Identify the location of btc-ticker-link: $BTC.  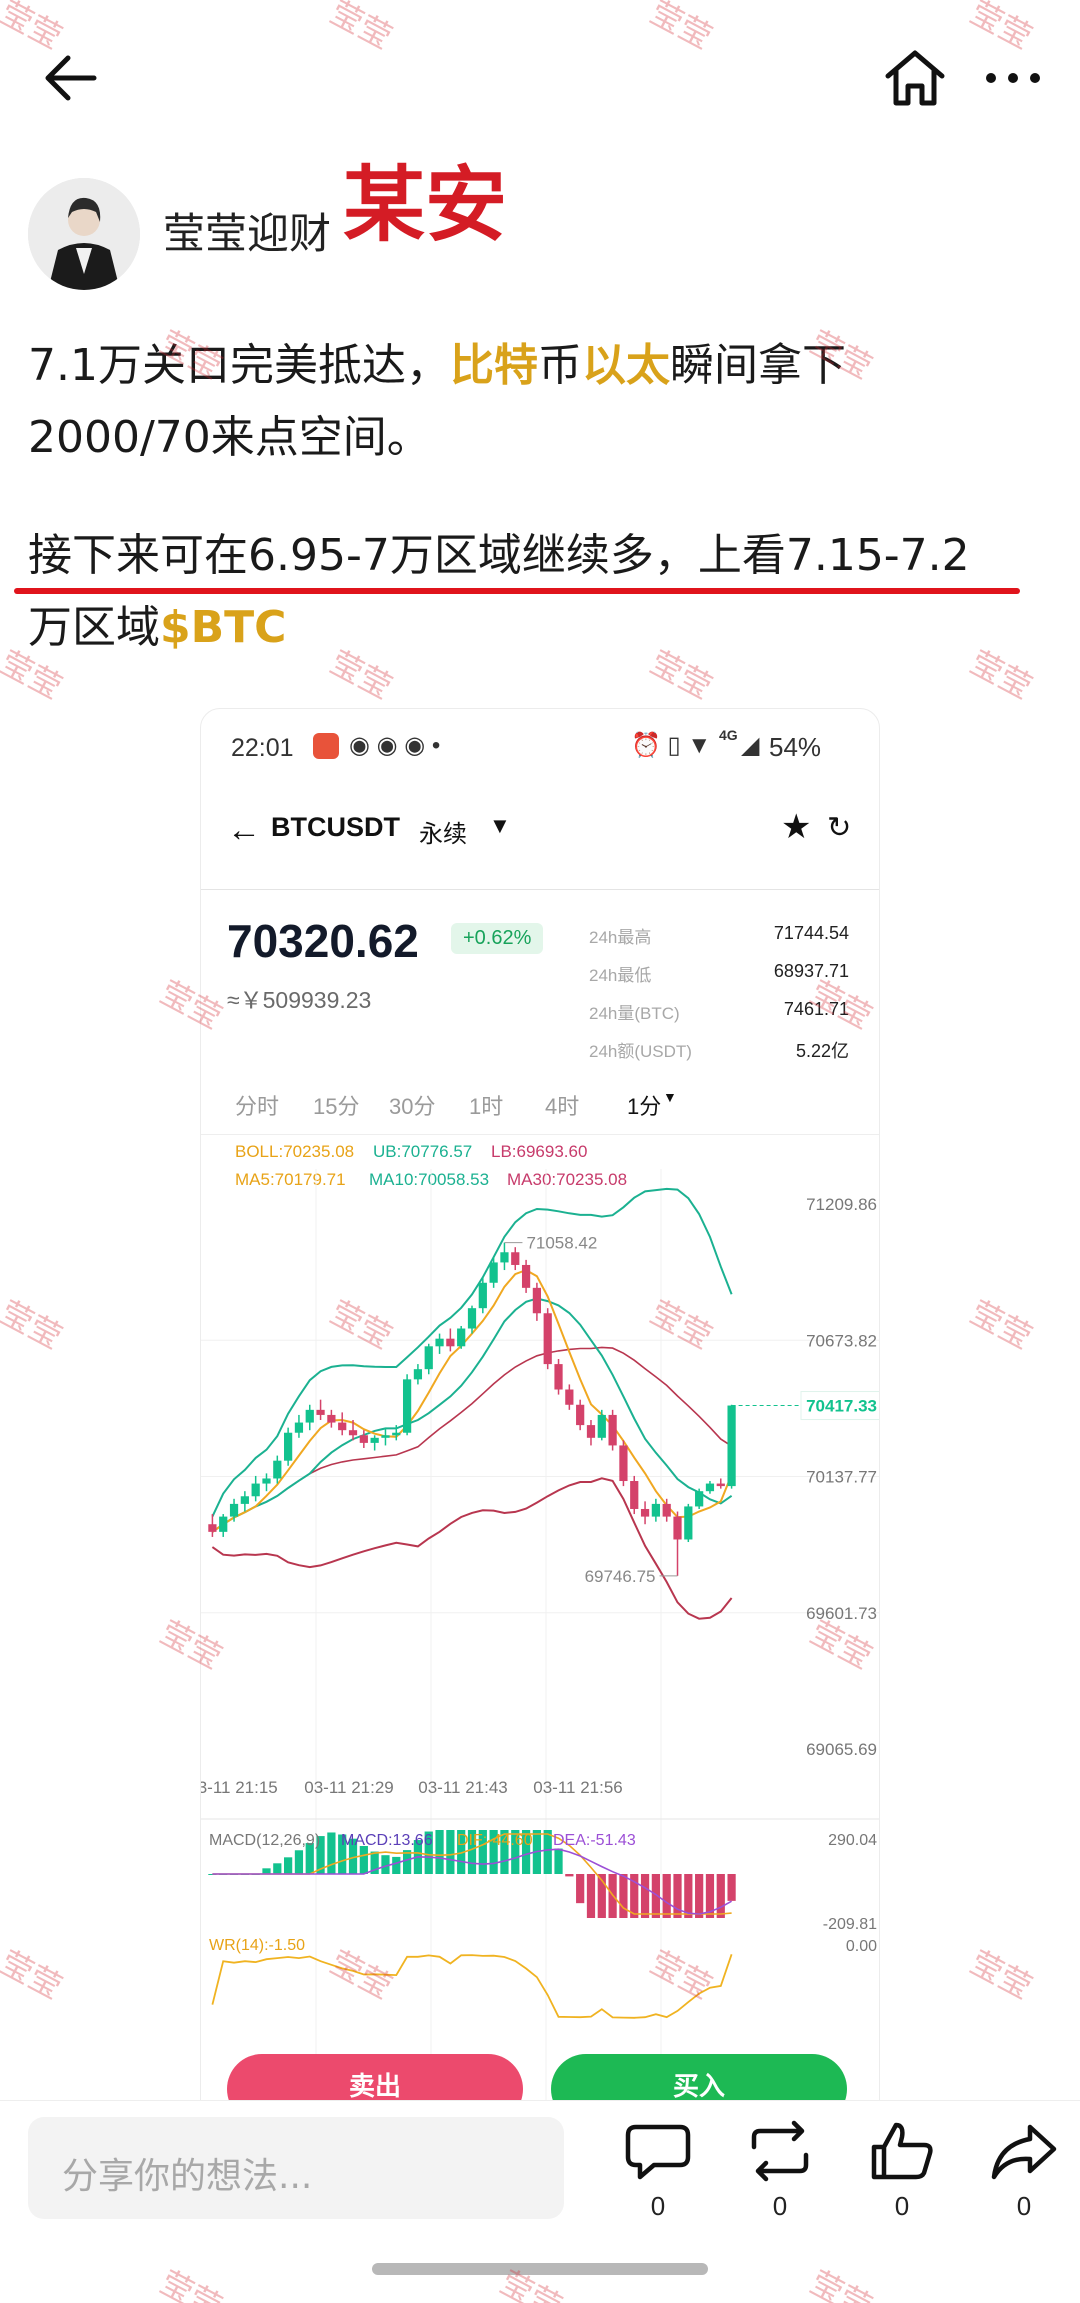
(223, 627).